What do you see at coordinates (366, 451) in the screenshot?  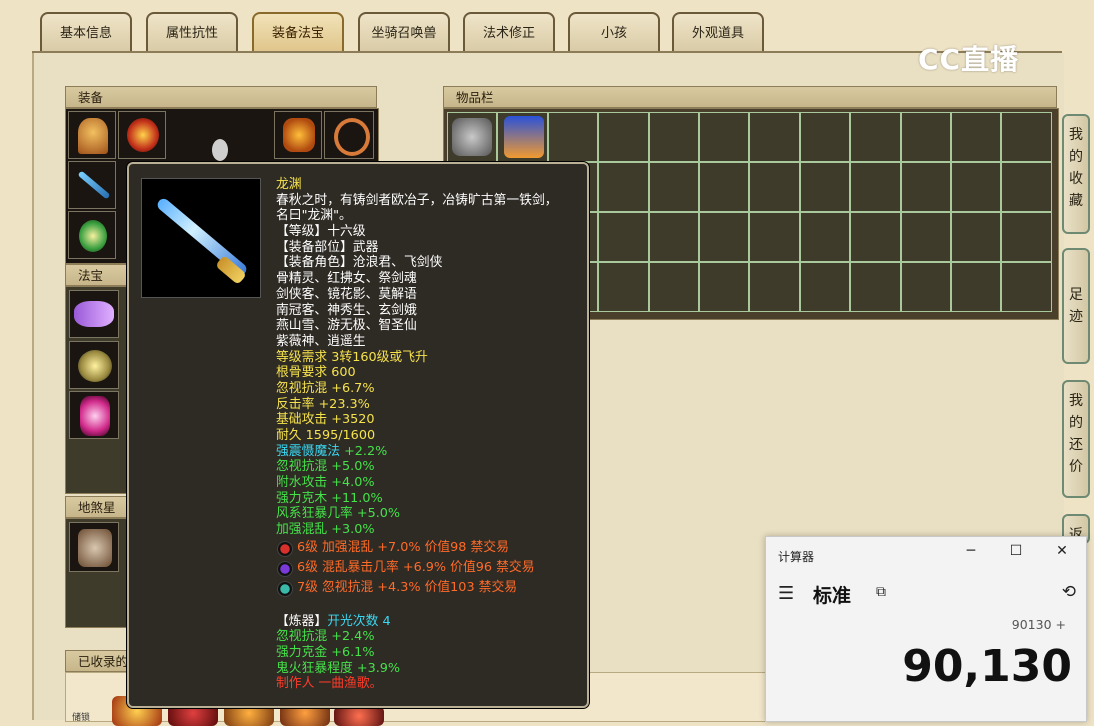 I see `attribute-value: +2.2%` at bounding box center [366, 451].